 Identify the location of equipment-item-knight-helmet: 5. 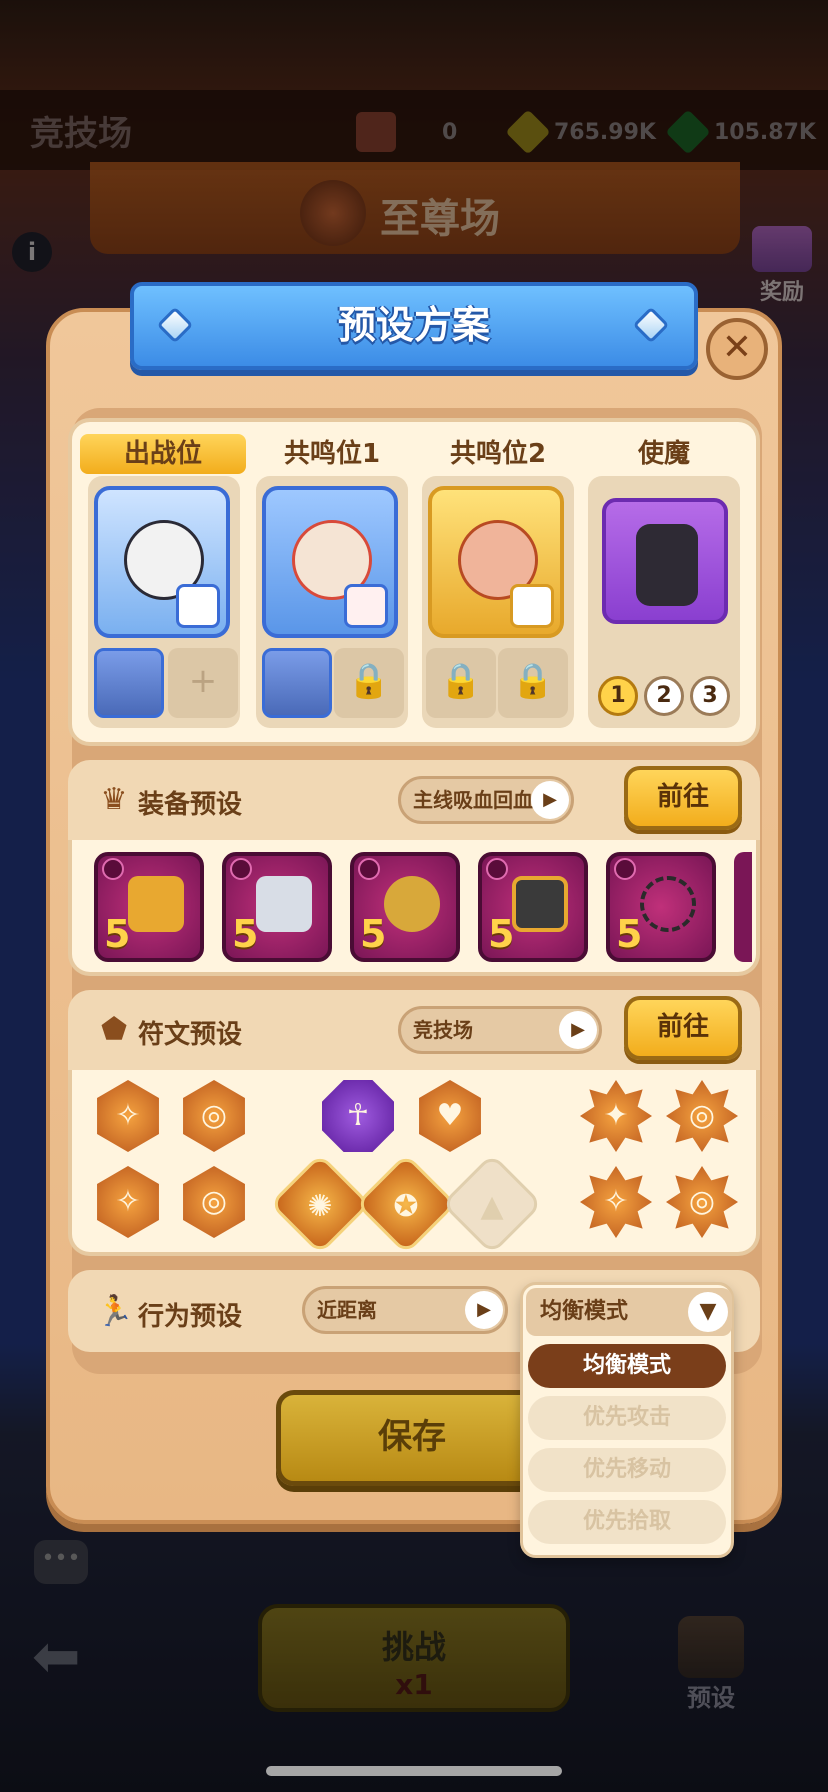
(533, 907).